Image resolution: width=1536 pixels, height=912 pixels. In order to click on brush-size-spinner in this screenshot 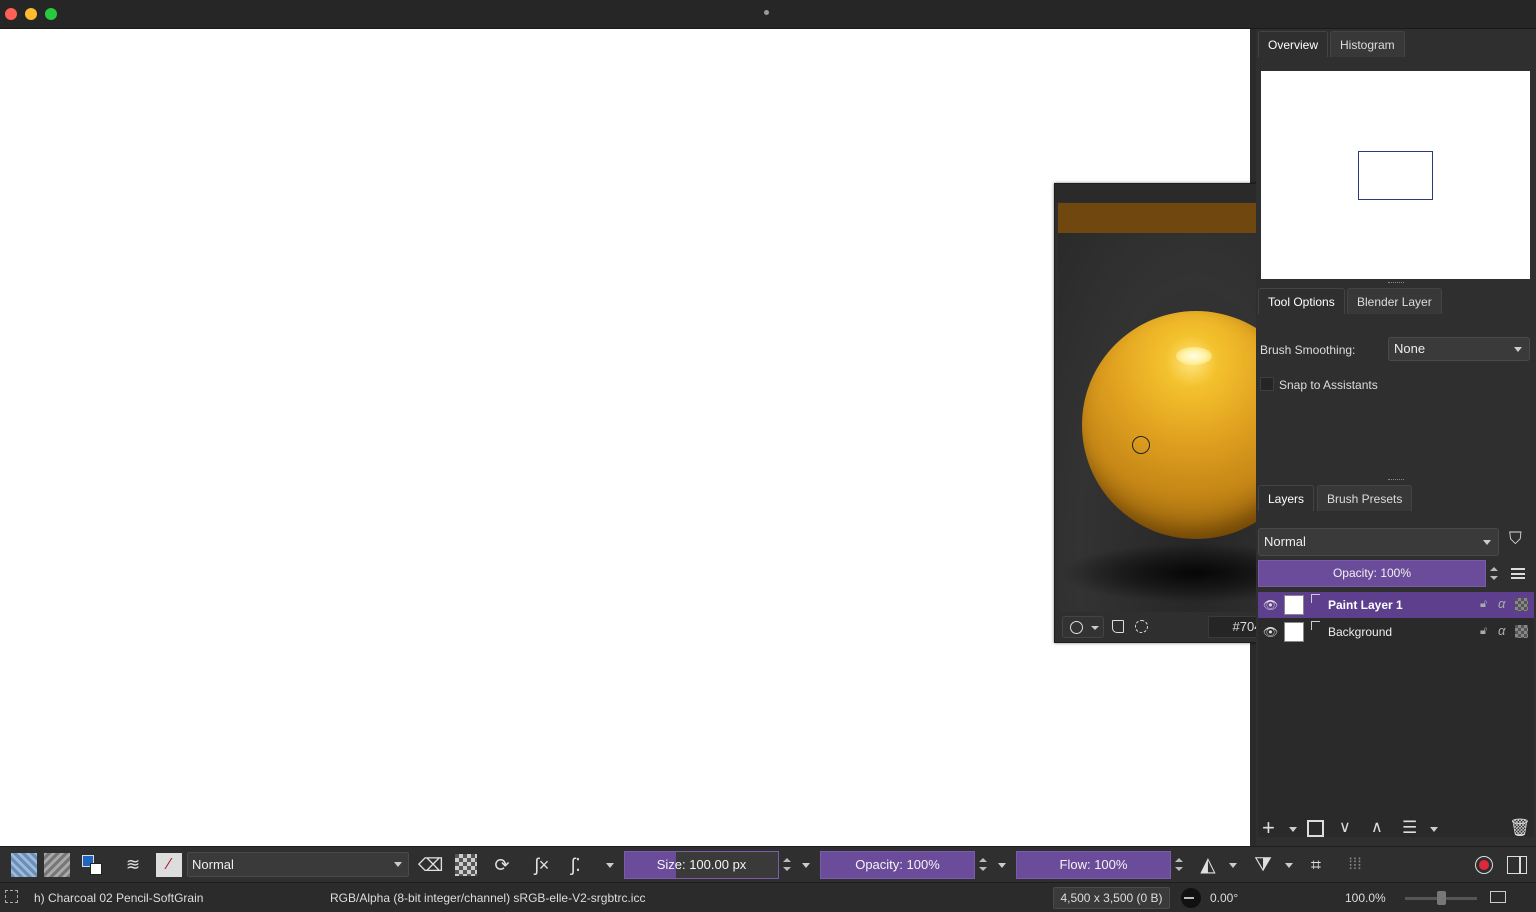, I will do `click(787, 864)`.